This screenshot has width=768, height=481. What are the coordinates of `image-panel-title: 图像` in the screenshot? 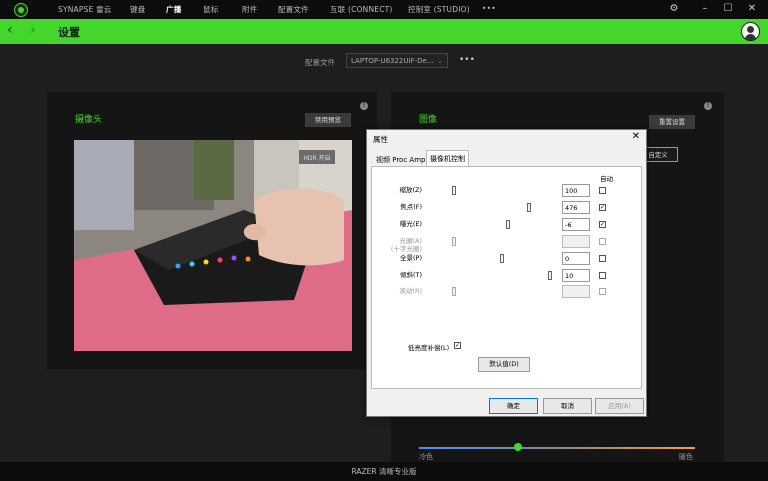 It's located at (428, 120).